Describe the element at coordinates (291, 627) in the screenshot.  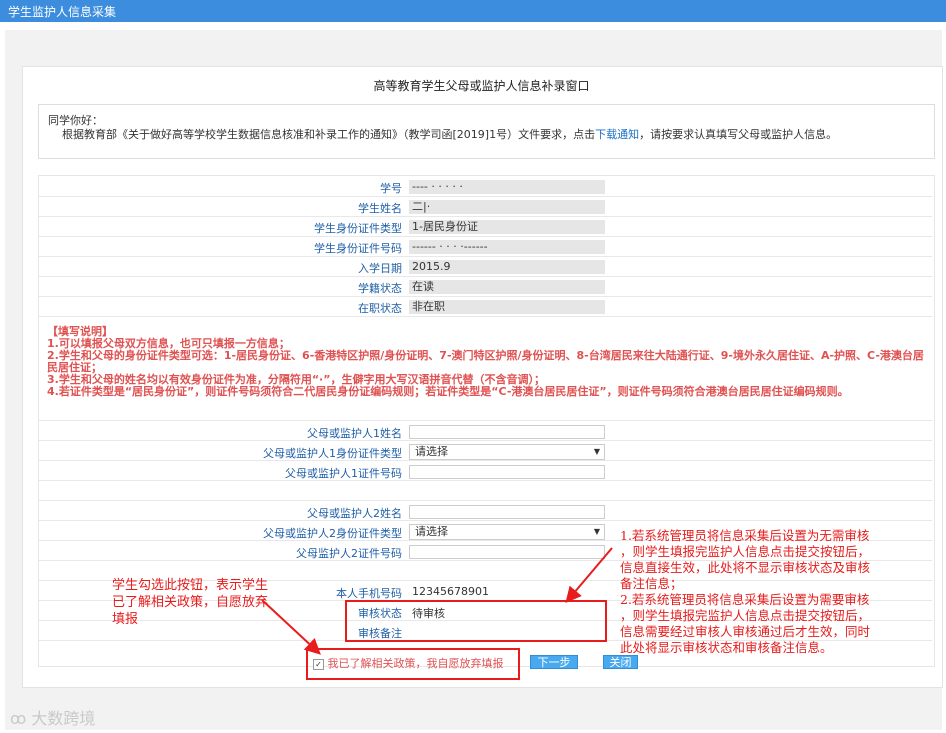
I see `arrow-to-waiver-checkbox` at that location.